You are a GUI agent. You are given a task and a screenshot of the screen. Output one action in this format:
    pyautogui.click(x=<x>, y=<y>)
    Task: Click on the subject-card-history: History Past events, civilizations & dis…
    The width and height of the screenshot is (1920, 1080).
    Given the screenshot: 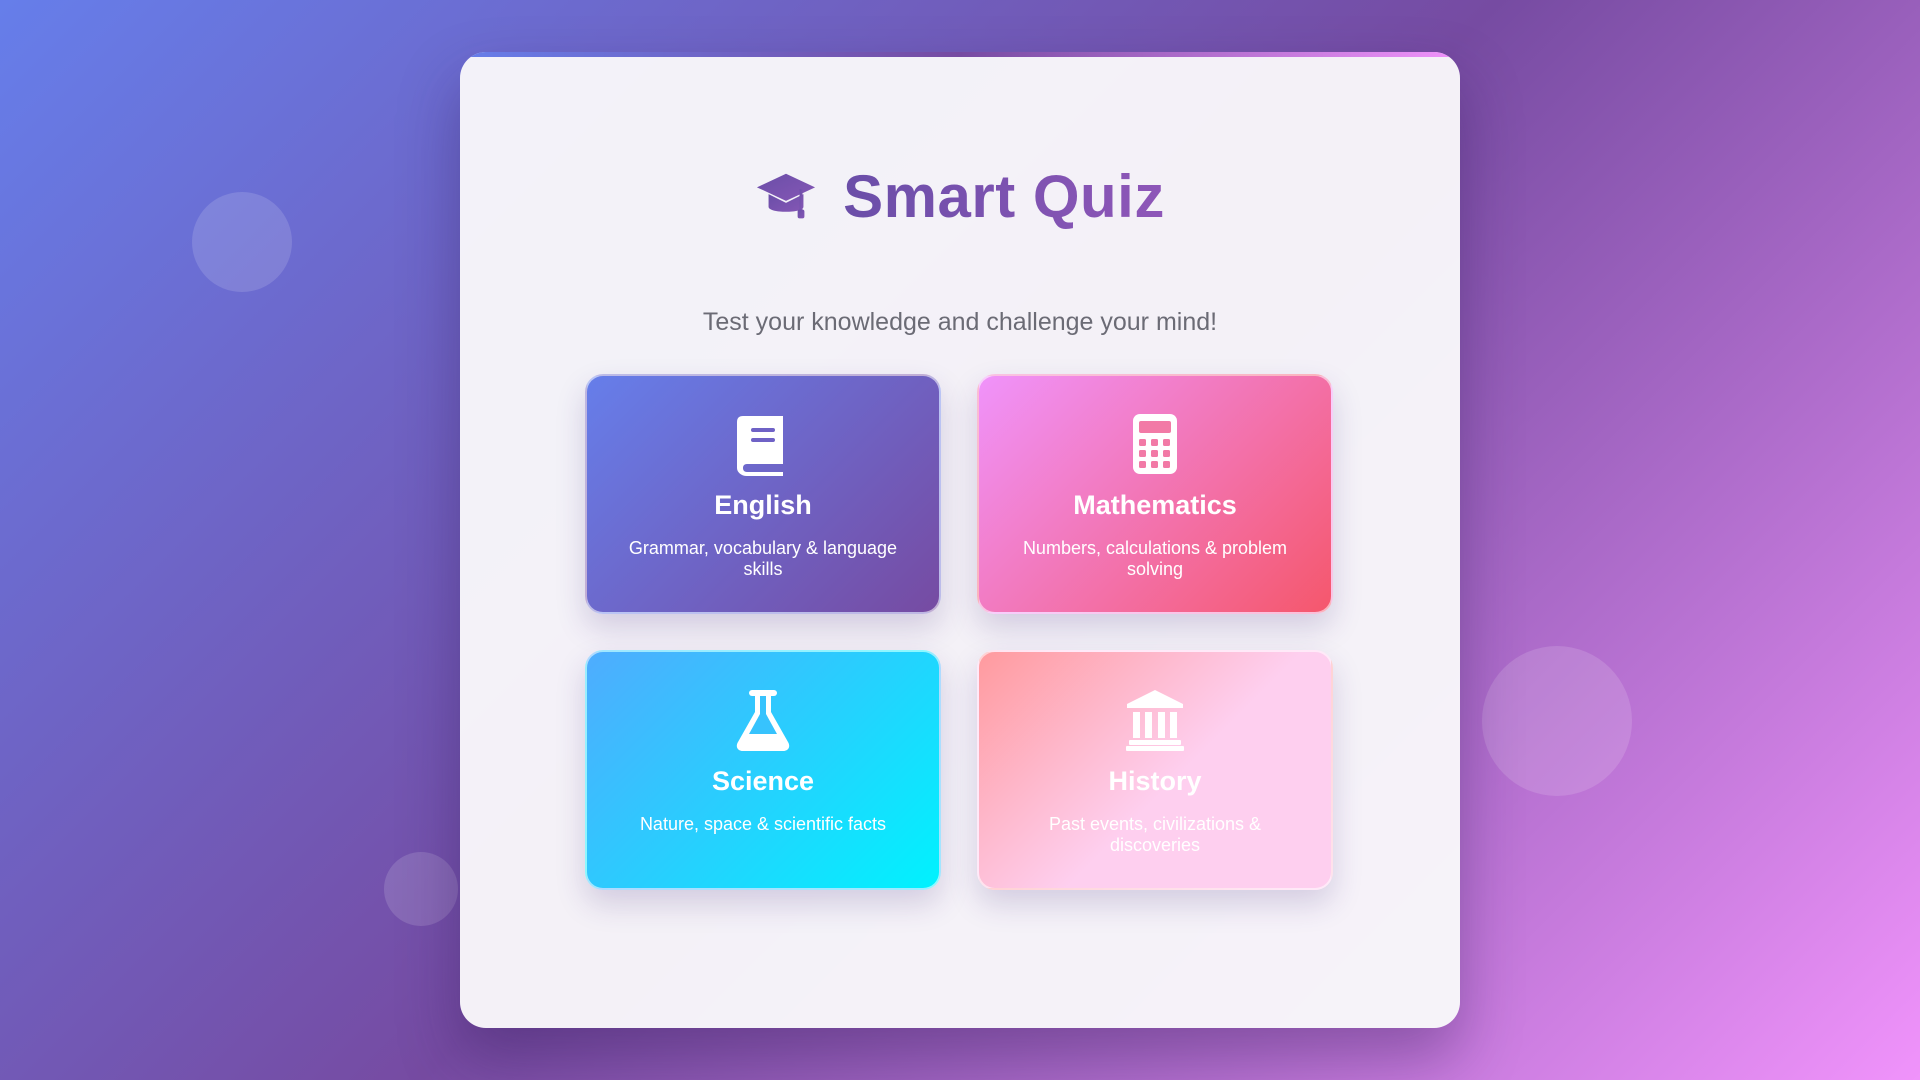 What is the action you would take?
    pyautogui.click(x=1155, y=770)
    